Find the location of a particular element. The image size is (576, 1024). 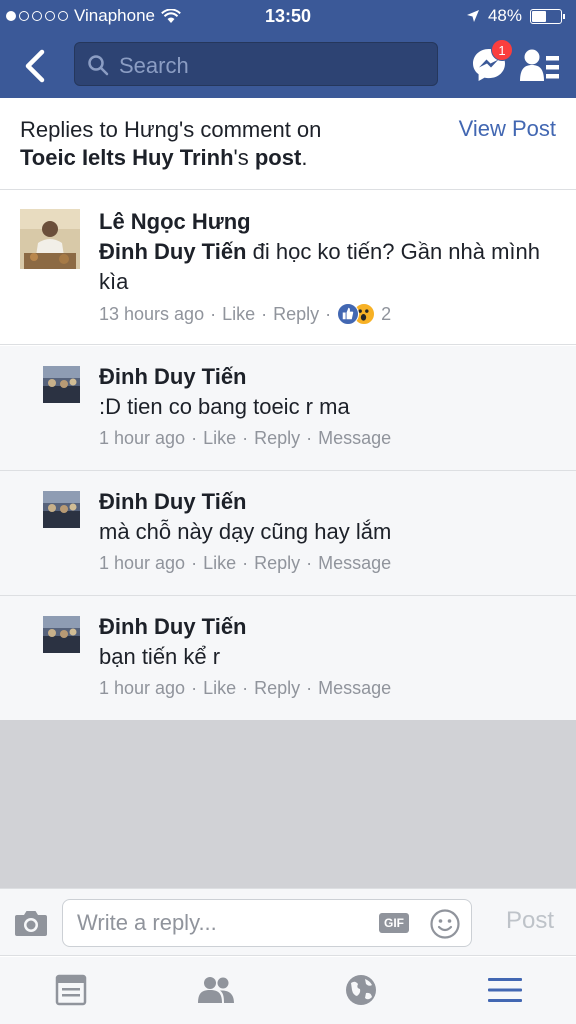

comment-text: bạn tiến kể r is located at coordinates (160, 656).